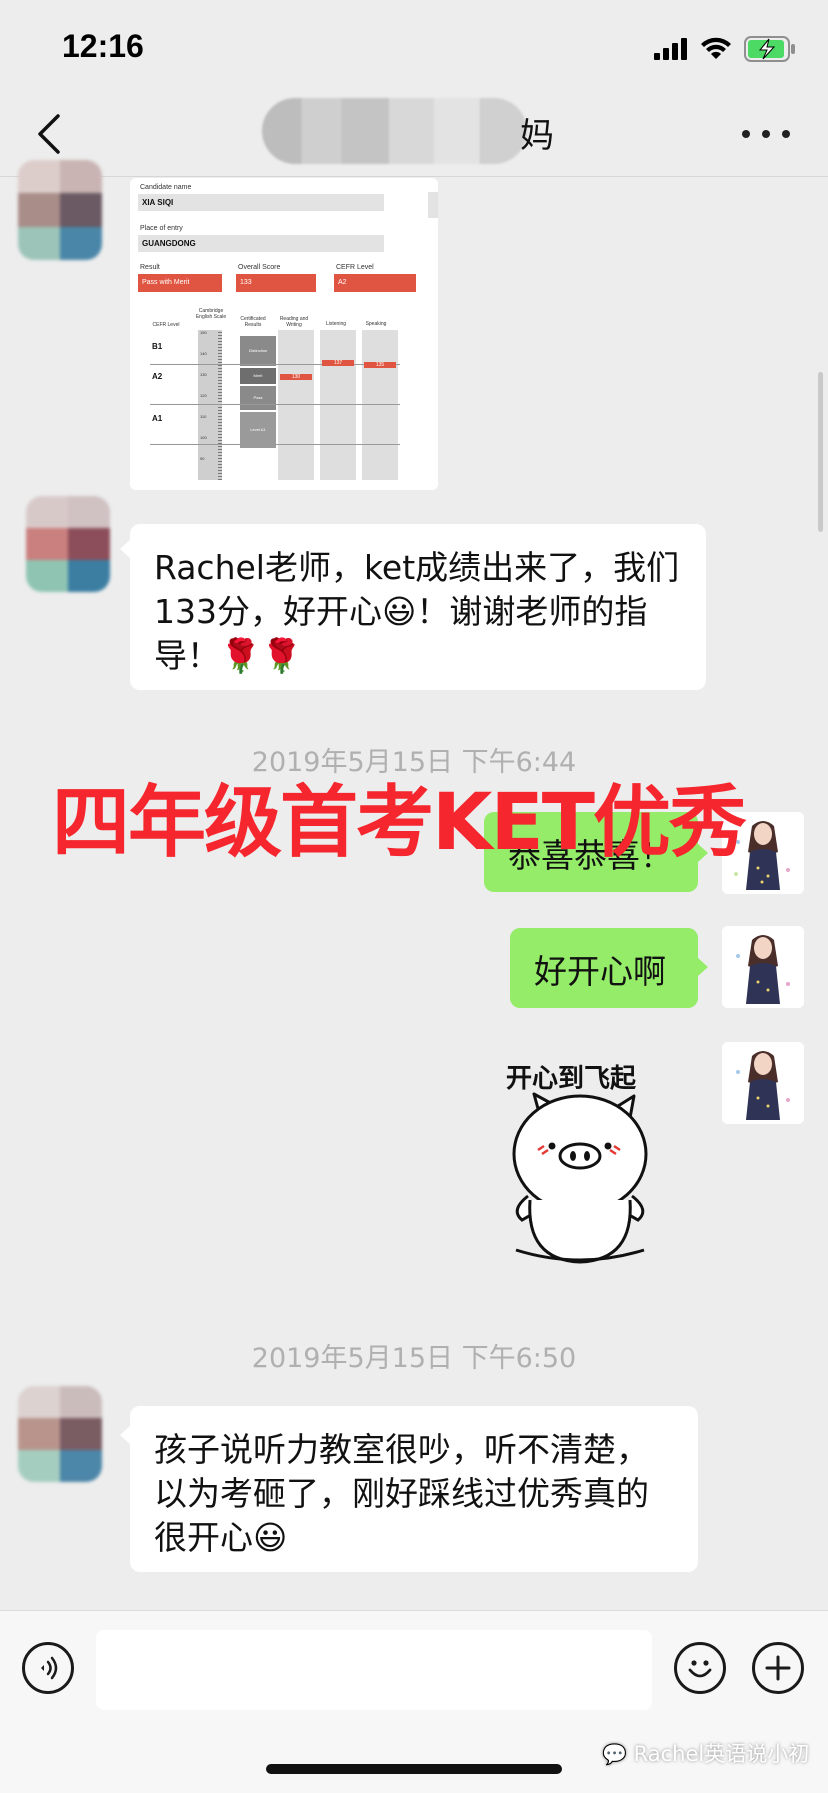  Describe the element at coordinates (394, 131) in the screenshot. I see `blurred-contact-name` at that location.